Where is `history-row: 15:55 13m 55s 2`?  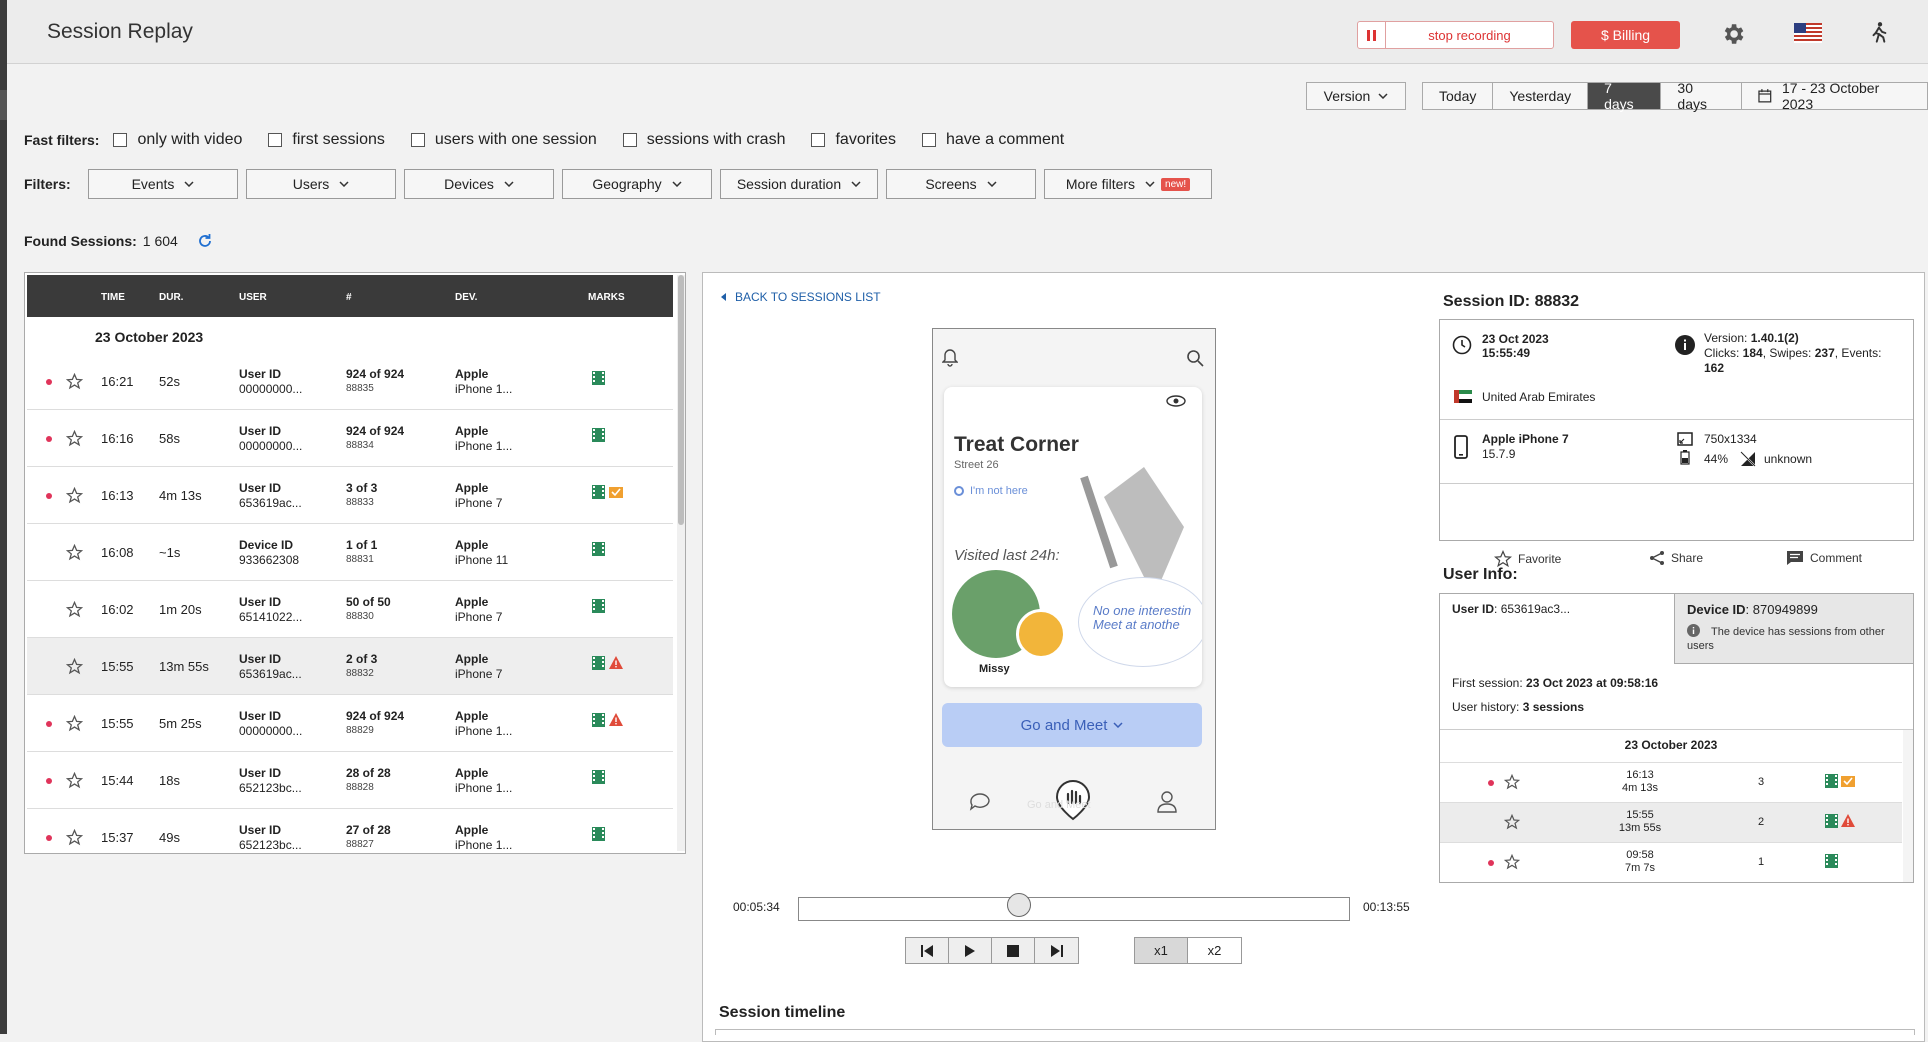 history-row: 15:55 13m 55s 2 is located at coordinates (1671, 822).